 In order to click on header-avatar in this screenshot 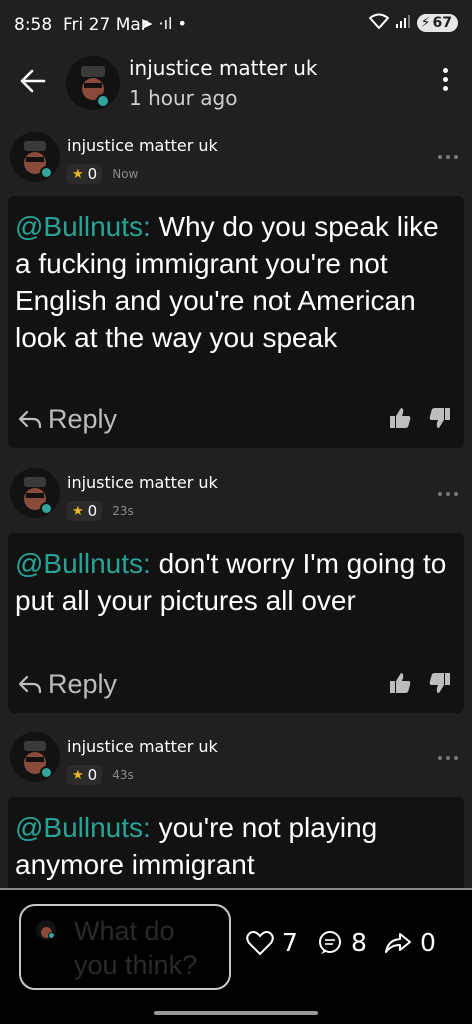, I will do `click(93, 83)`.